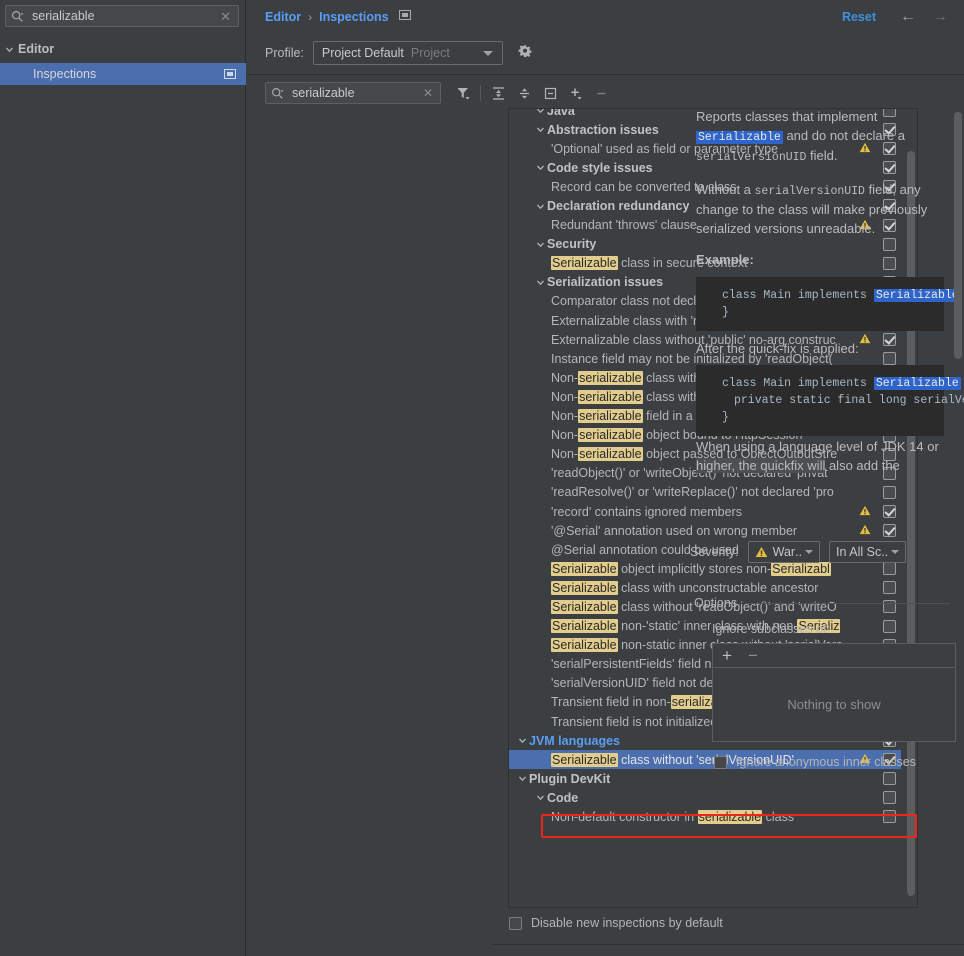 The image size is (964, 956). Describe the element at coordinates (714, 552) in the screenshot. I see `severity-label: Severity:` at that location.